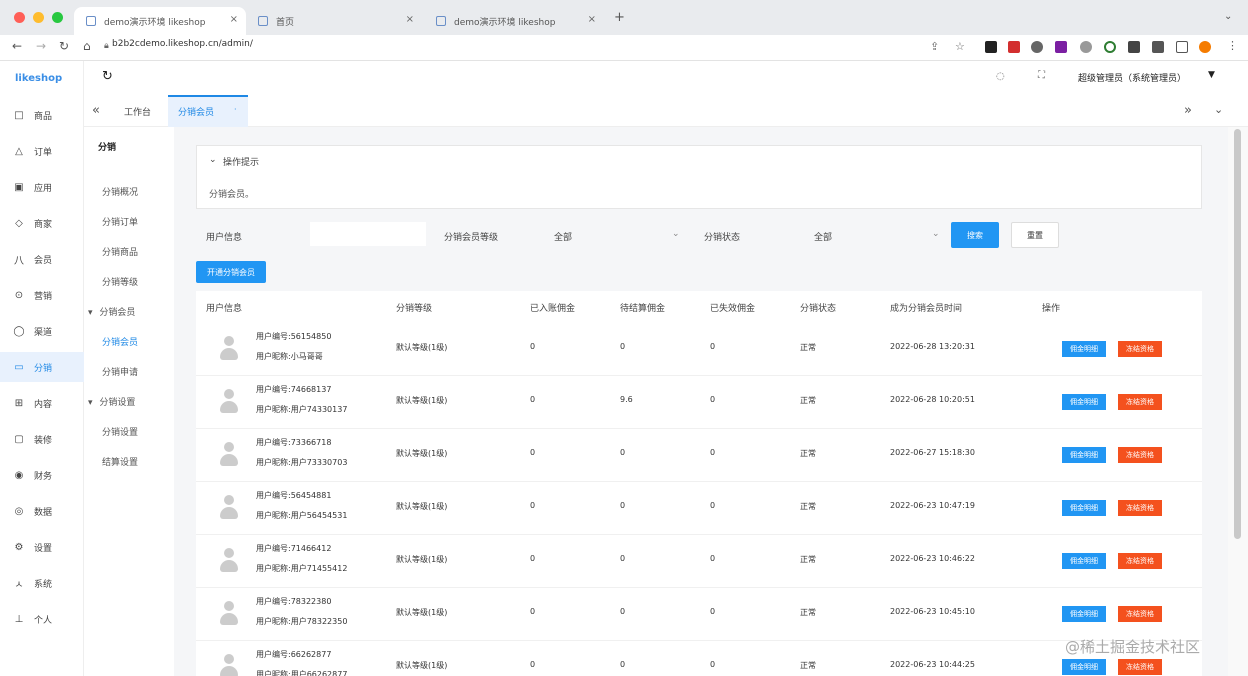 Image resolution: width=1248 pixels, height=676 pixels. Describe the element at coordinates (120, 431) in the screenshot. I see `submenu-item: 分销设置` at that location.